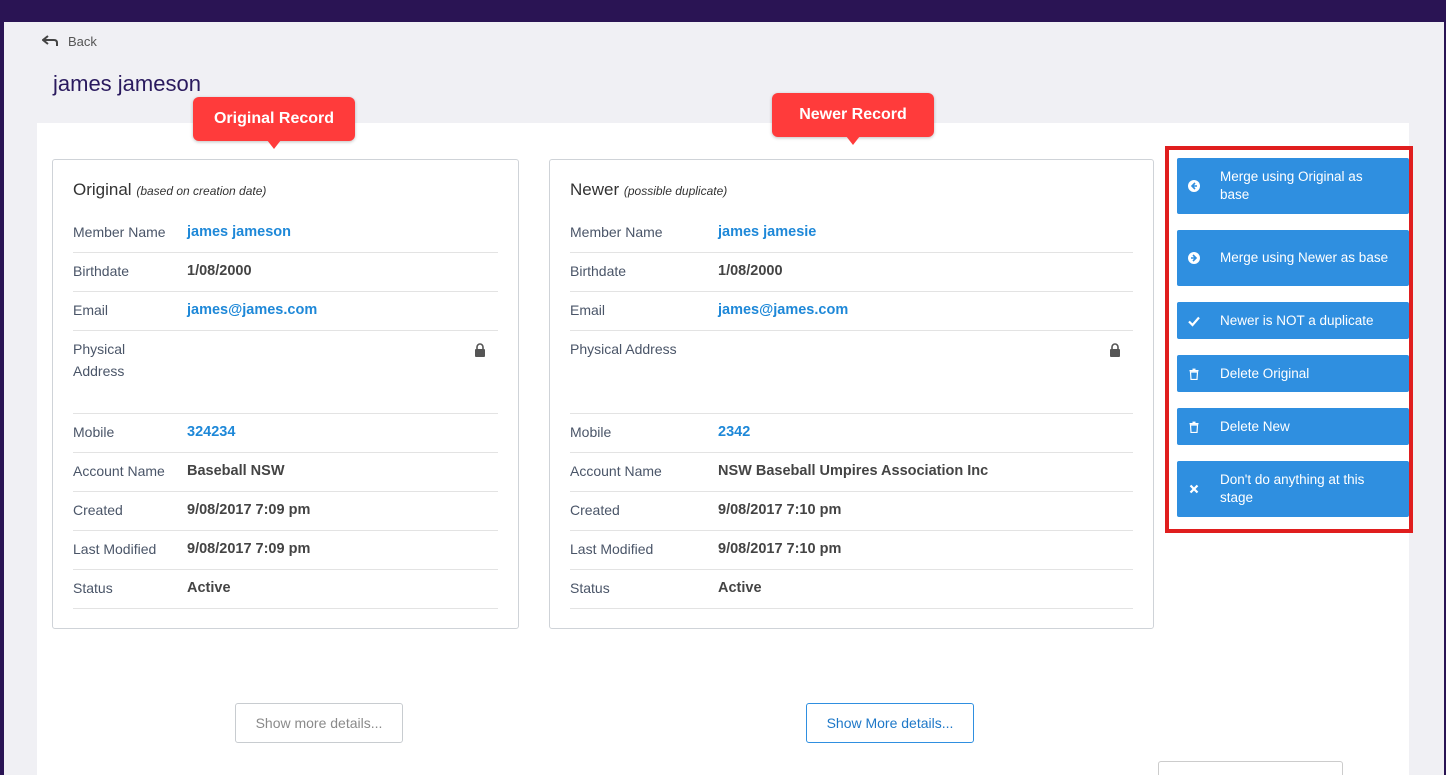 This screenshot has width=1446, height=775. I want to click on merge-newer-button: Merge using Newer as base, so click(1293, 258).